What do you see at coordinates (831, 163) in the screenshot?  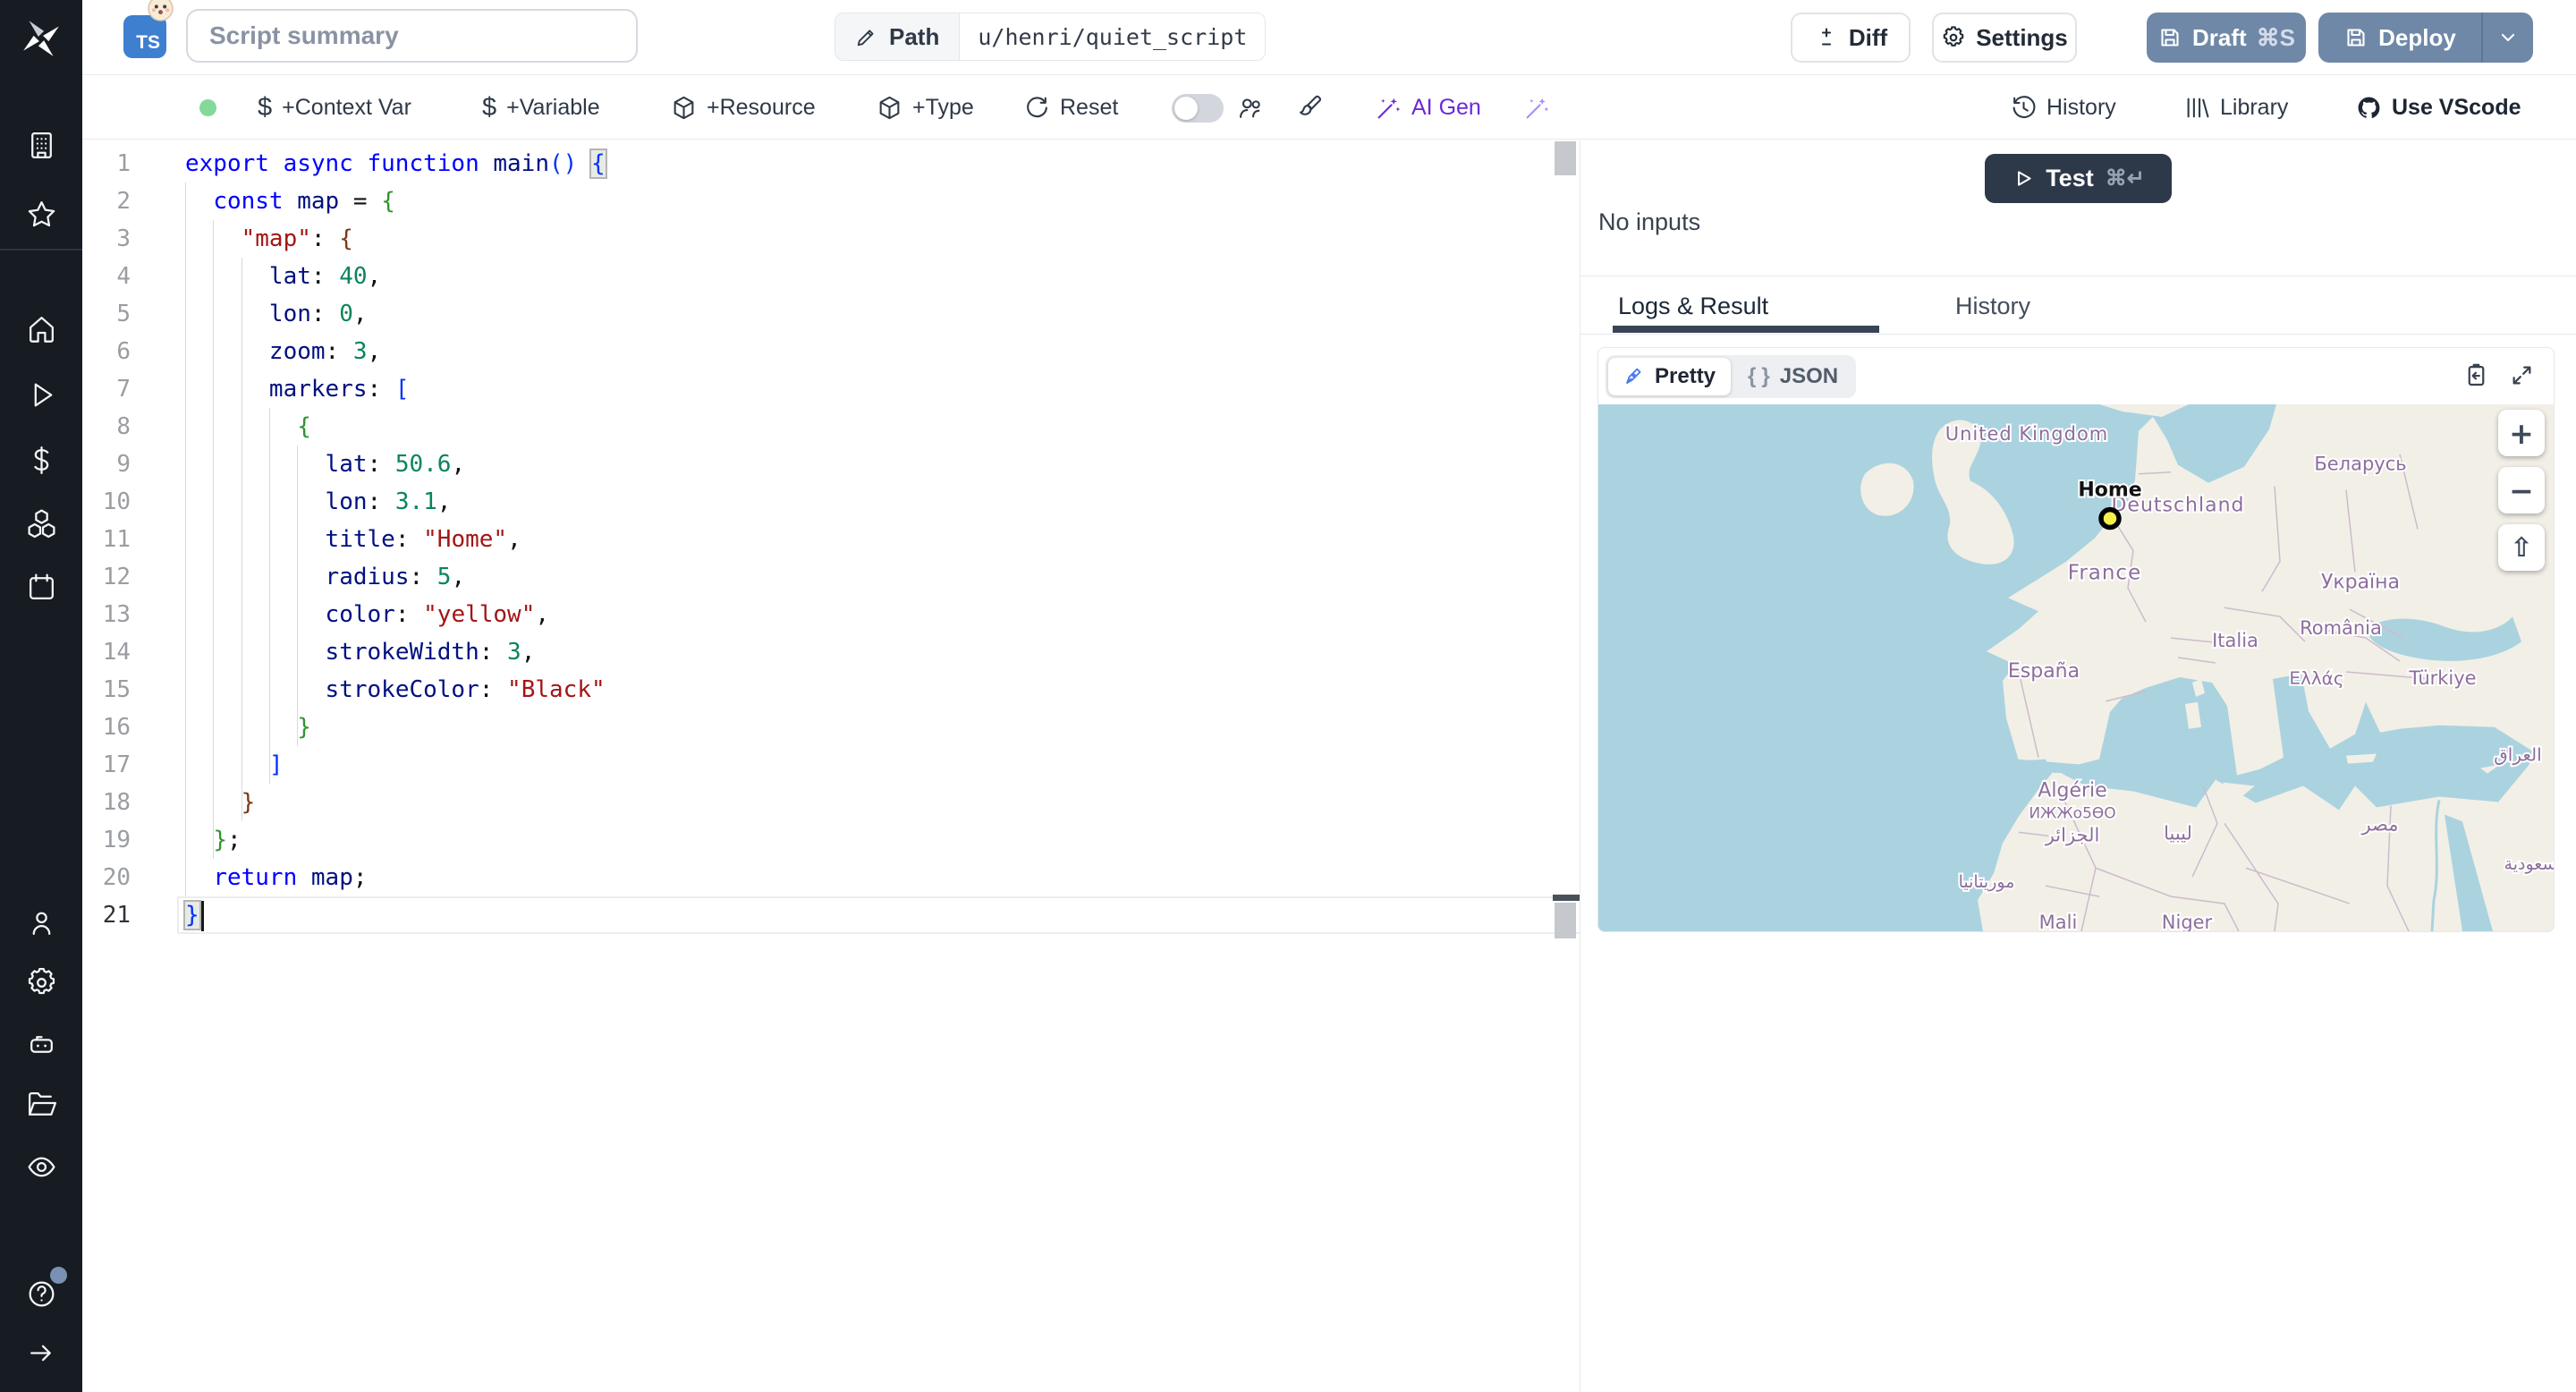 I see `code-line-1: 1 export async function main() {` at bounding box center [831, 163].